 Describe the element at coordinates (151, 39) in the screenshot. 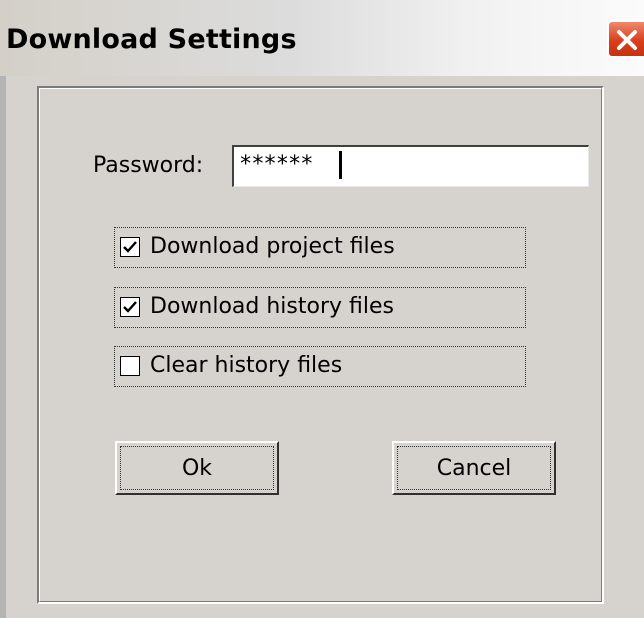

I see `dialog-title: Download Settings` at that location.